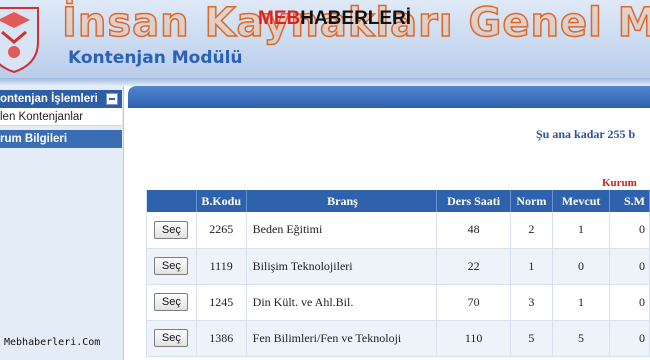 Image resolution: width=650 pixels, height=360 pixels. What do you see at coordinates (42, 117) in the screenshot?
I see `sidebar-item-label: len Kontenjanlar` at bounding box center [42, 117].